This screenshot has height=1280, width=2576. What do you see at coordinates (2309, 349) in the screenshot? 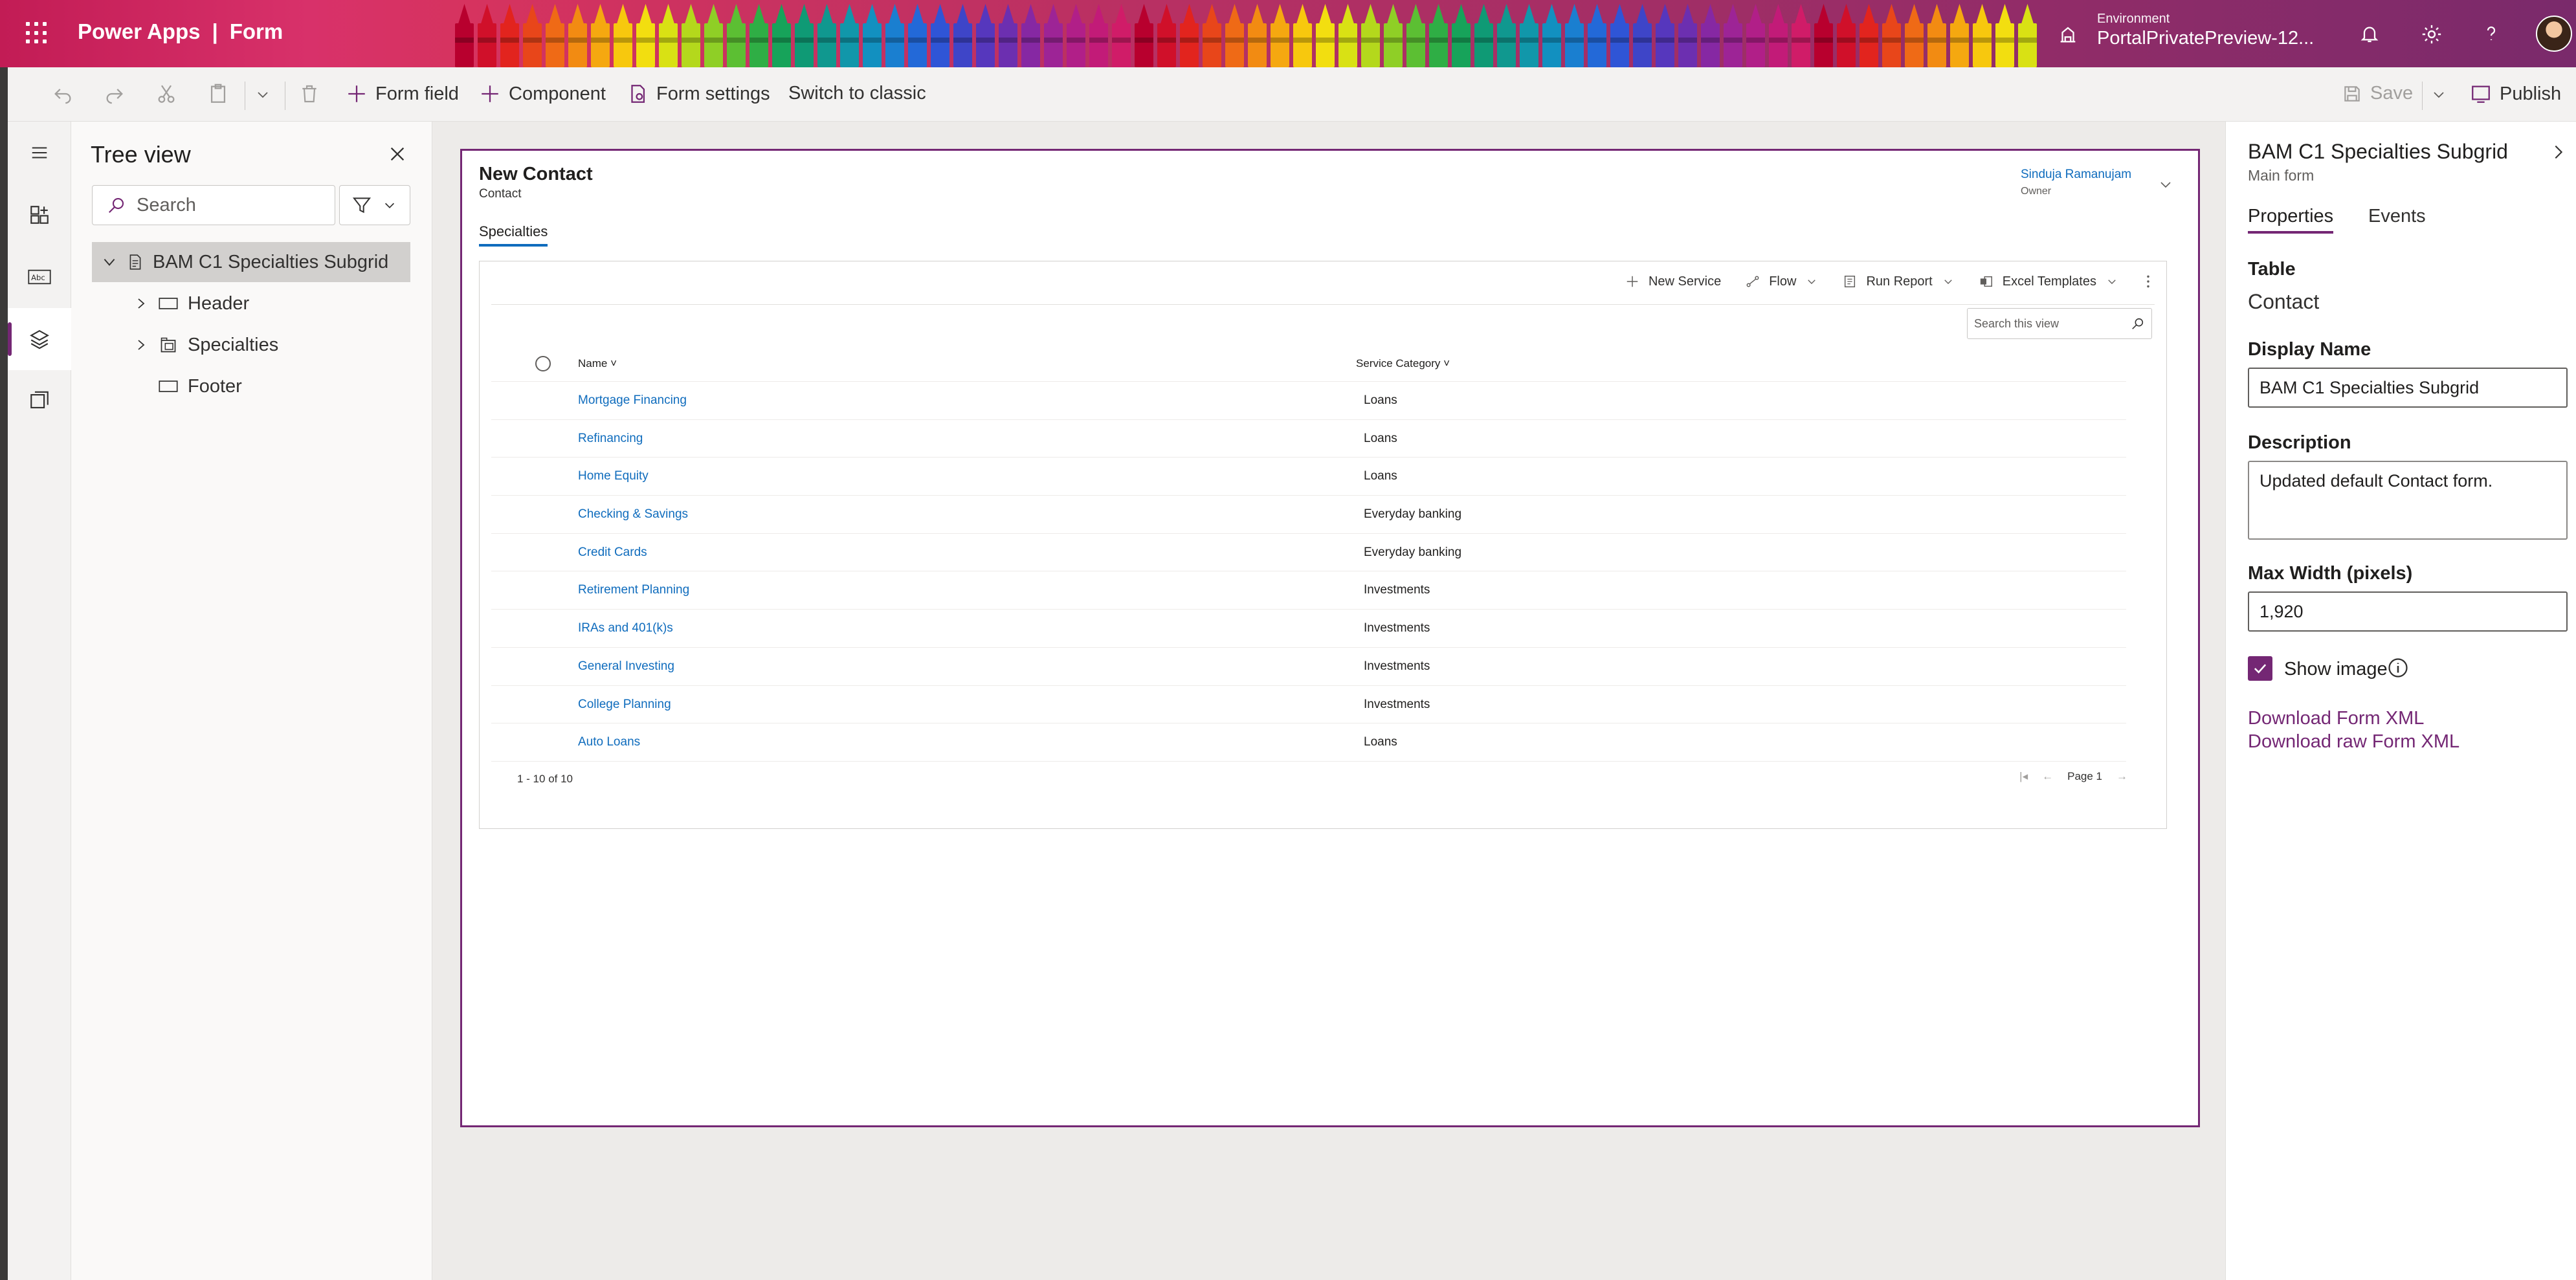
I see `display-name-label: Display Name` at bounding box center [2309, 349].